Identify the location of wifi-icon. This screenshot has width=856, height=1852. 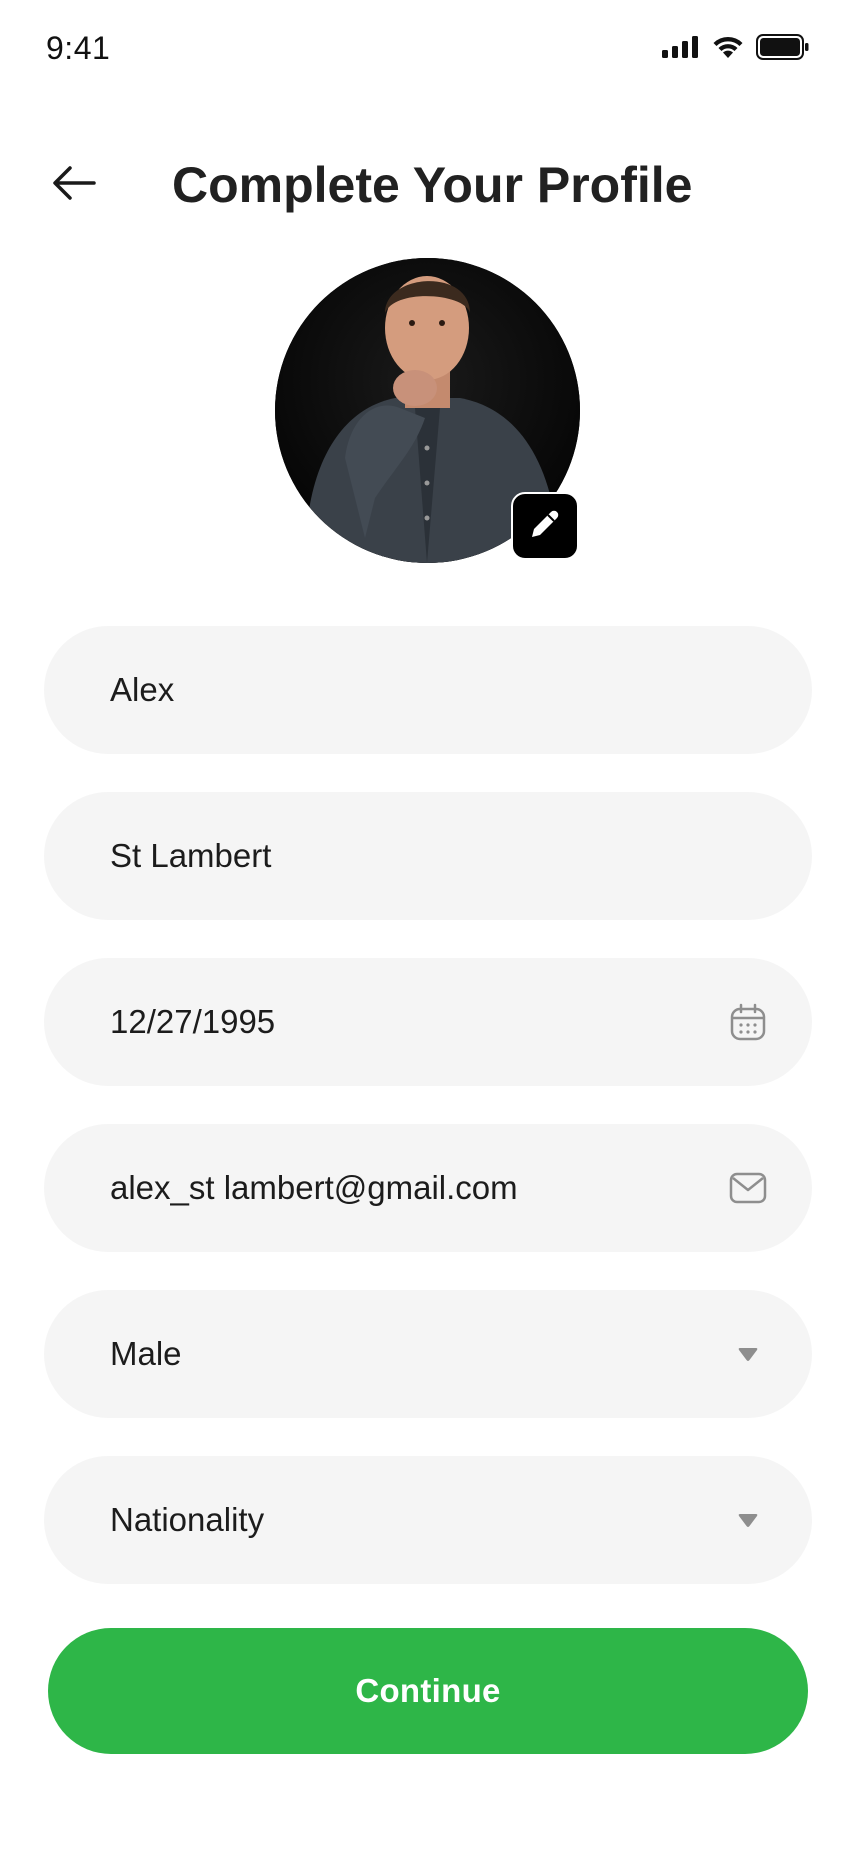
(728, 49).